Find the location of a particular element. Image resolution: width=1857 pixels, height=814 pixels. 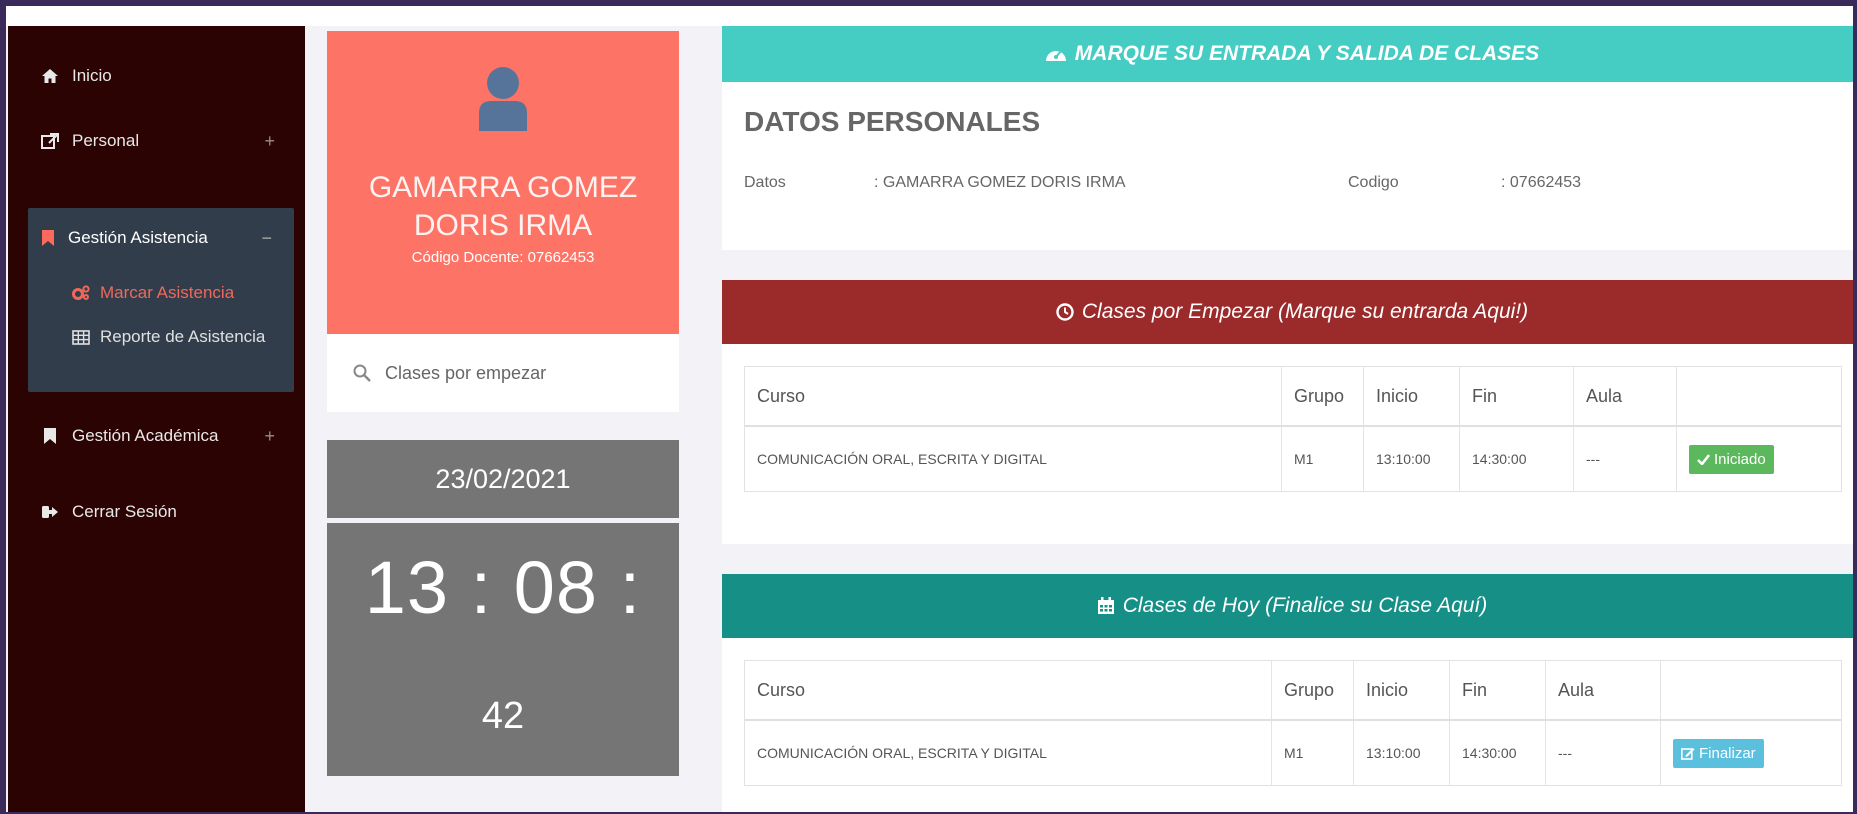

sidebar-item-cerrar-sesion: Cerrar Sesión is located at coordinates (156, 512).